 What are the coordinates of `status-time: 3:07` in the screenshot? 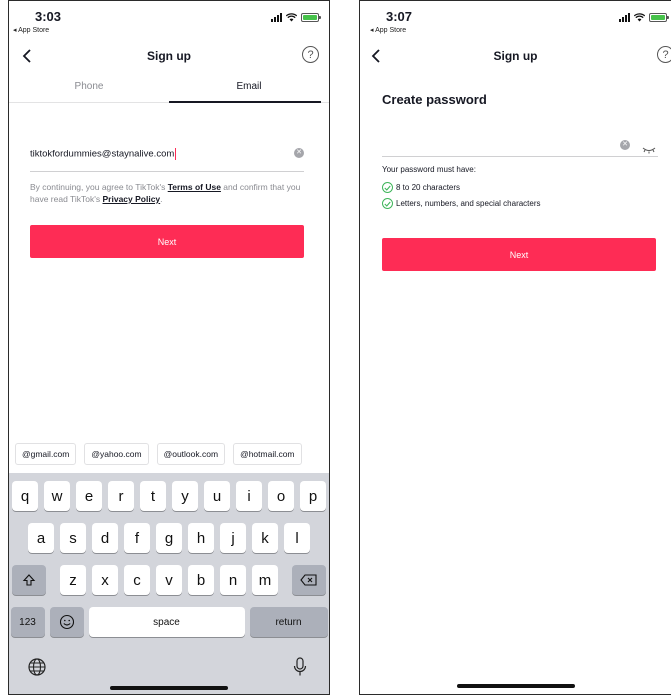 It's located at (399, 16).